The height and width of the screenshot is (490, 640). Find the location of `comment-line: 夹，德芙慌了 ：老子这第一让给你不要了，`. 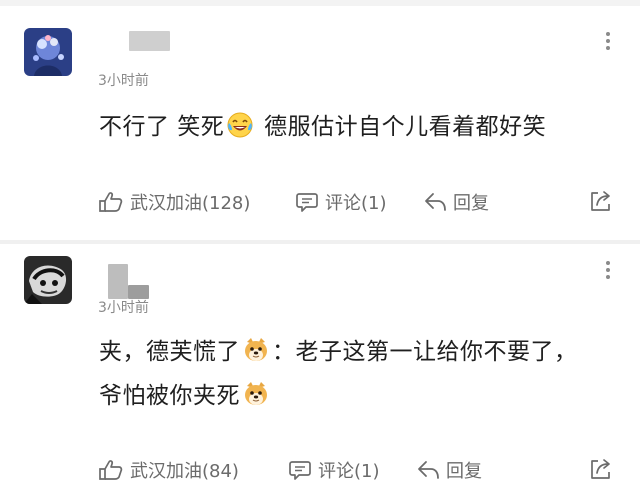

comment-line: 夹，德芙慌了 ：老子这第一让给你不要了， is located at coordinates (355, 352).